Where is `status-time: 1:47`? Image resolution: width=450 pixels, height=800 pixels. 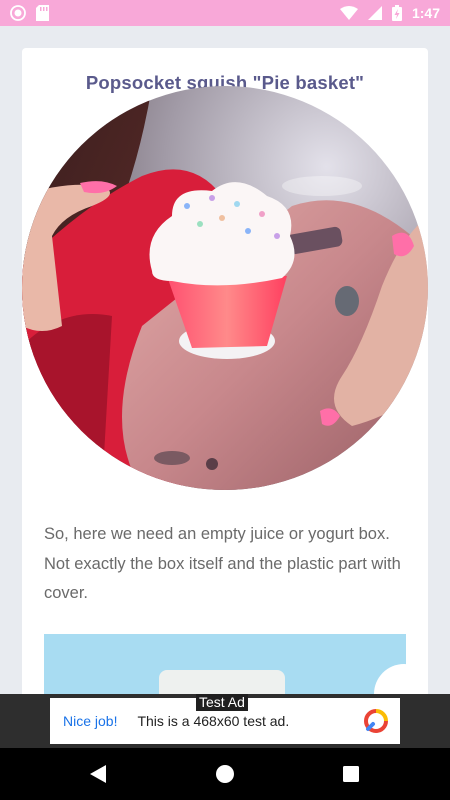 status-time: 1:47 is located at coordinates (425, 13).